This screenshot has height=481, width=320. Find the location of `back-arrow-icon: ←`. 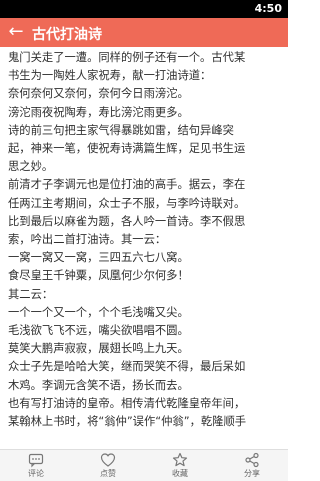

back-arrow-icon: ← is located at coordinates (16, 31).